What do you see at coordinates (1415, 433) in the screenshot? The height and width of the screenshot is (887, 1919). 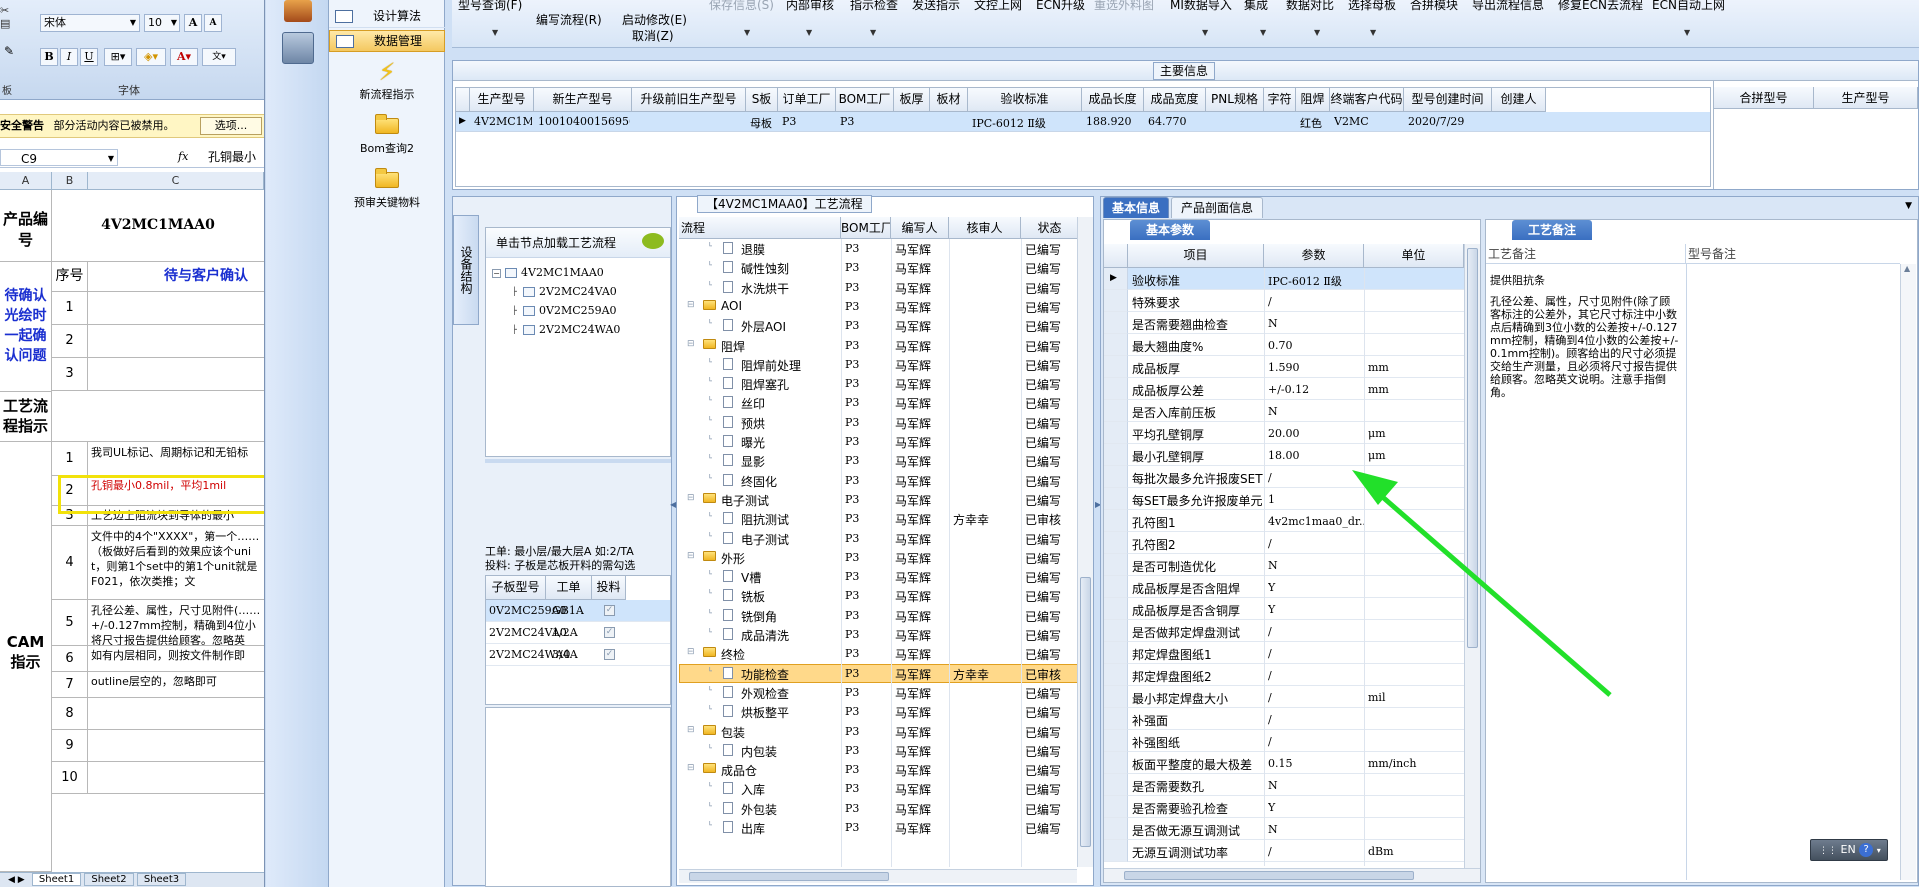 I see `param-unit: μm` at bounding box center [1415, 433].